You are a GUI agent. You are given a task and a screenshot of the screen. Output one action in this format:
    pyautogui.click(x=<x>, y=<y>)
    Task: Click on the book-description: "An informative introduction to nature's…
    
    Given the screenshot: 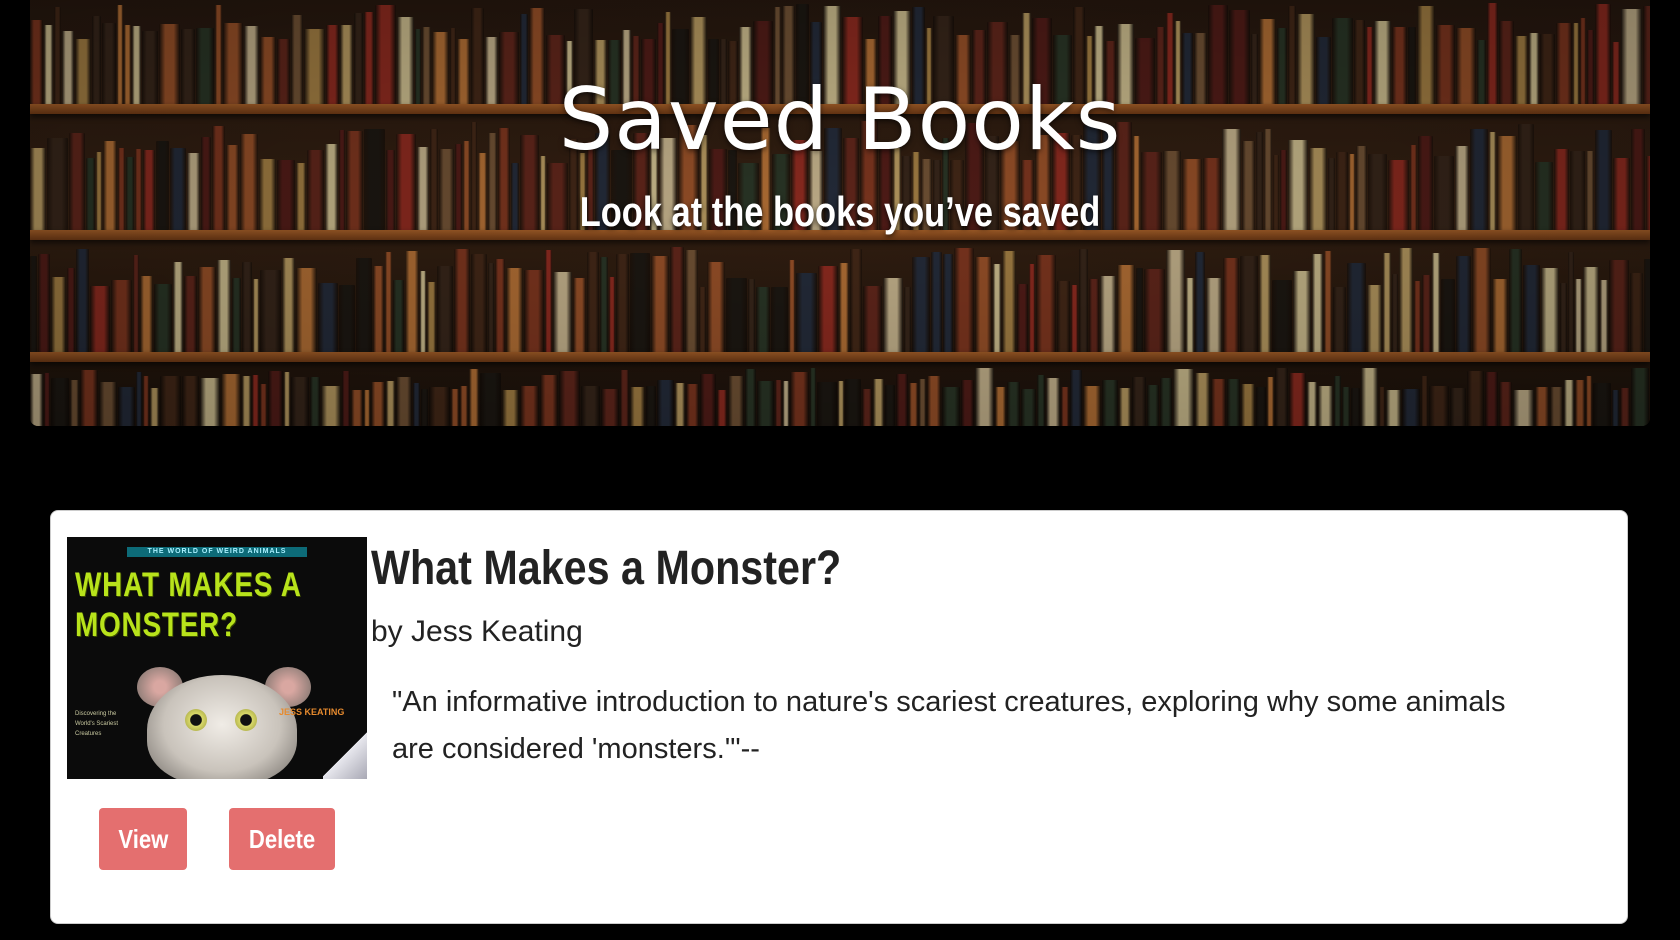 What is the action you would take?
    pyautogui.click(x=949, y=725)
    